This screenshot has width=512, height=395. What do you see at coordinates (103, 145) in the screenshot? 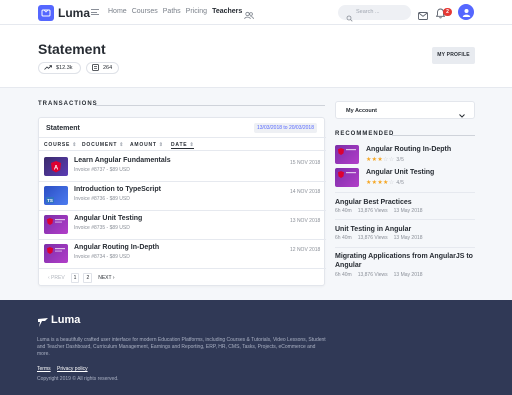
I see `column-header-document: DOCUMENT ⇕` at bounding box center [103, 145].